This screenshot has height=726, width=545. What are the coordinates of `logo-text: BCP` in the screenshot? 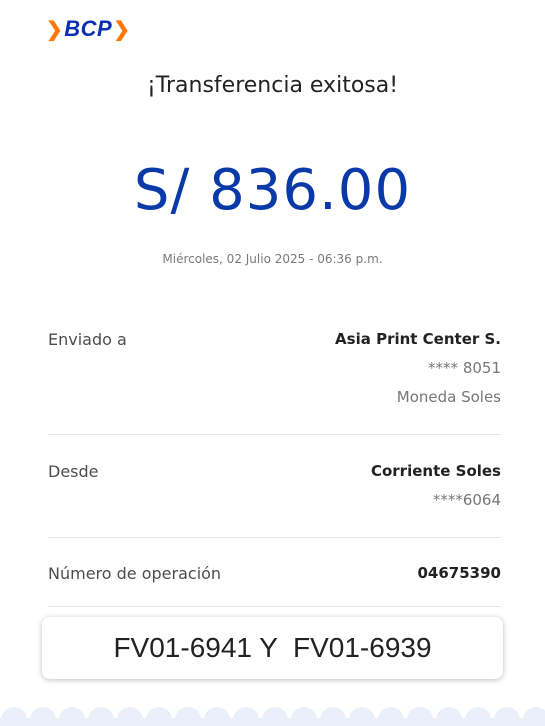 It's located at (88, 28).